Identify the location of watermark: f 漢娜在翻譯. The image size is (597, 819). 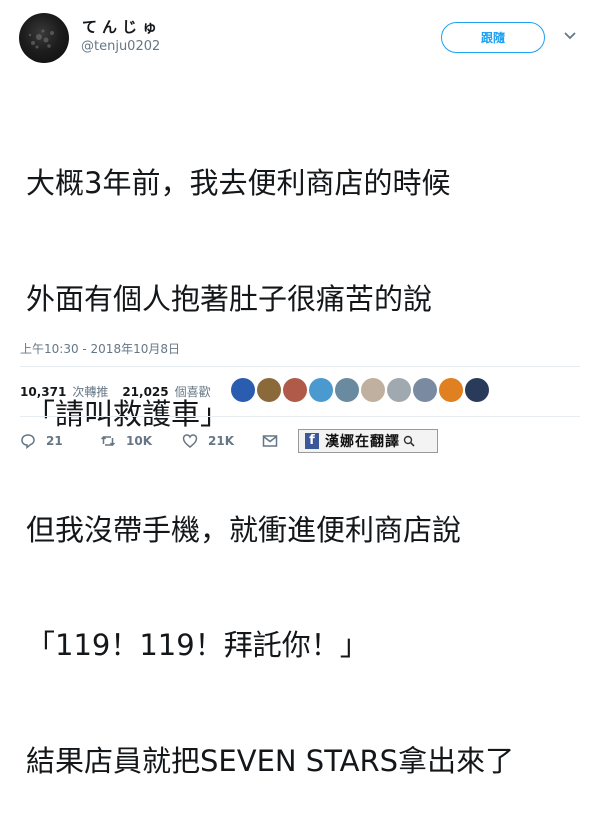
(368, 441).